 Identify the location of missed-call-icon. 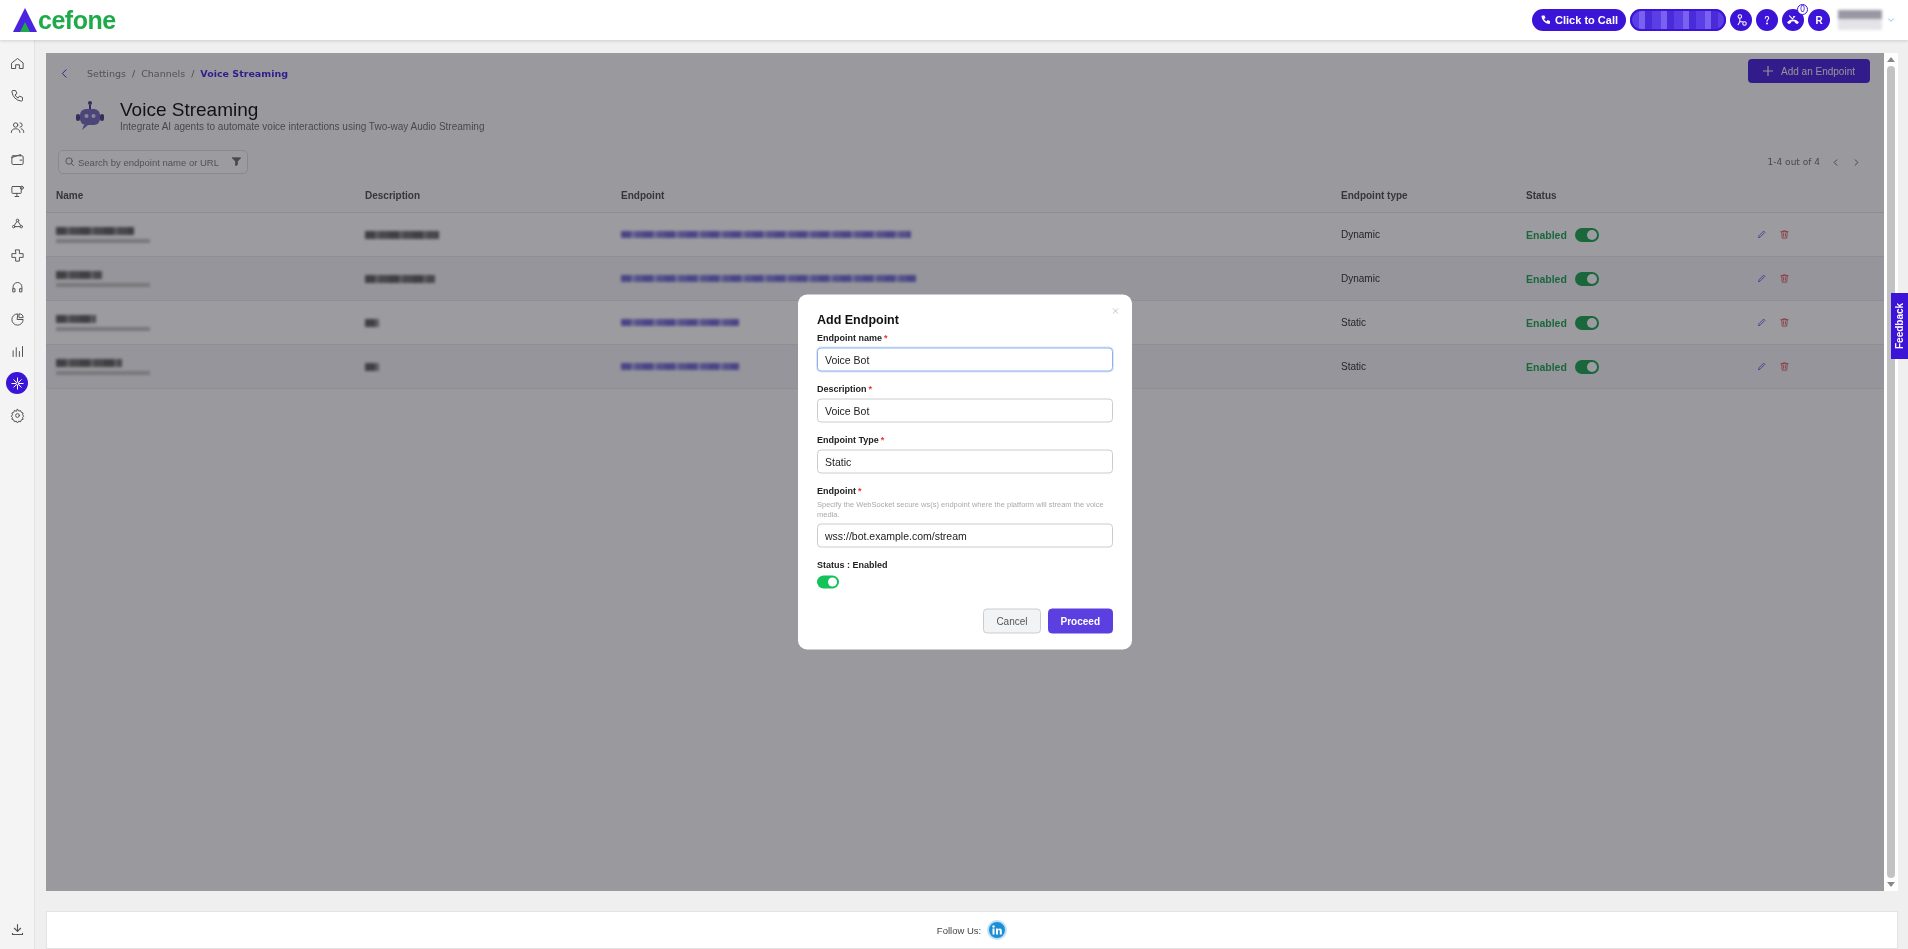
(1793, 20).